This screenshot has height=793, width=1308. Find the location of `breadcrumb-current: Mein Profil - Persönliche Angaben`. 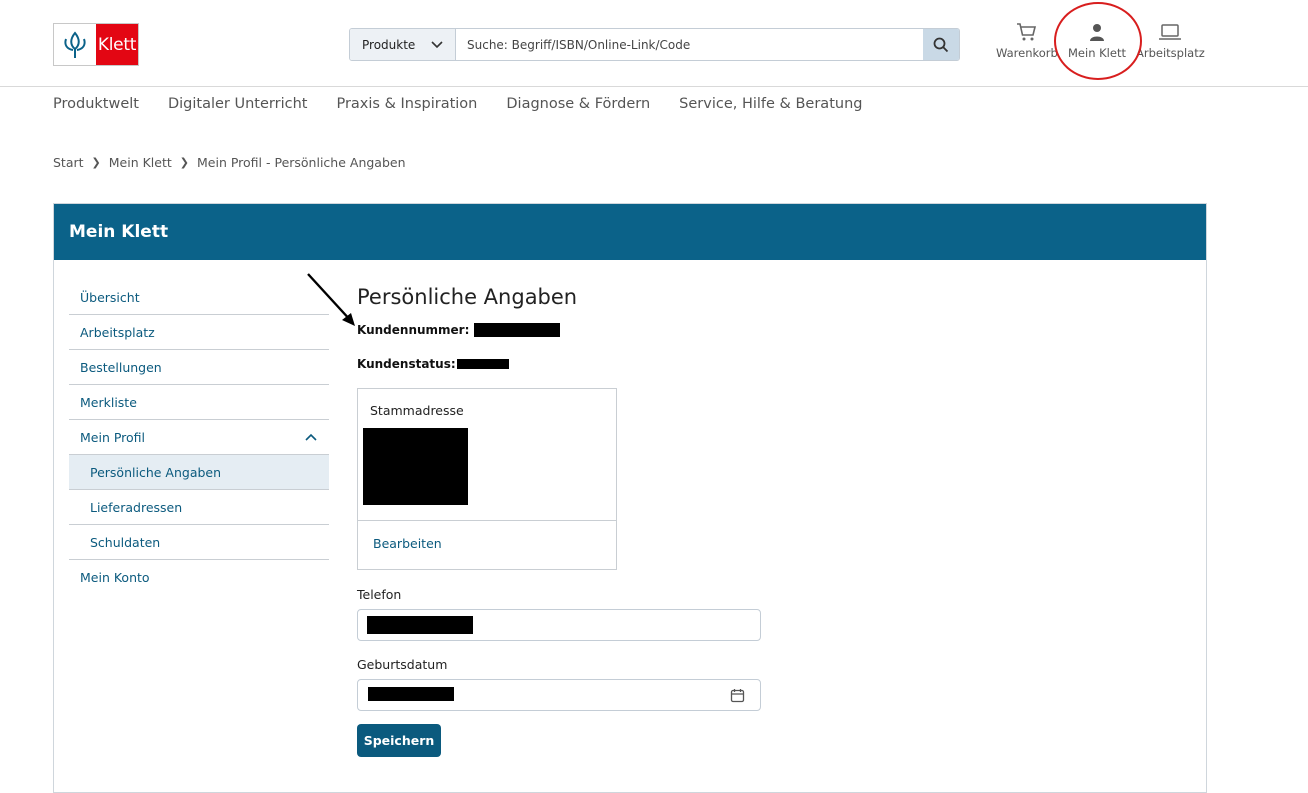

breadcrumb-current: Mein Profil - Persönliche Angaben is located at coordinates (301, 162).